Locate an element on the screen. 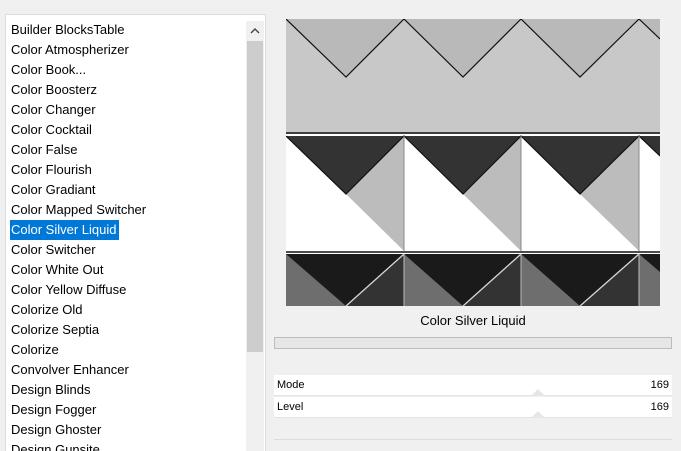 This screenshot has height=451, width=681. list-item-label: Color Boosterz is located at coordinates (54, 89).